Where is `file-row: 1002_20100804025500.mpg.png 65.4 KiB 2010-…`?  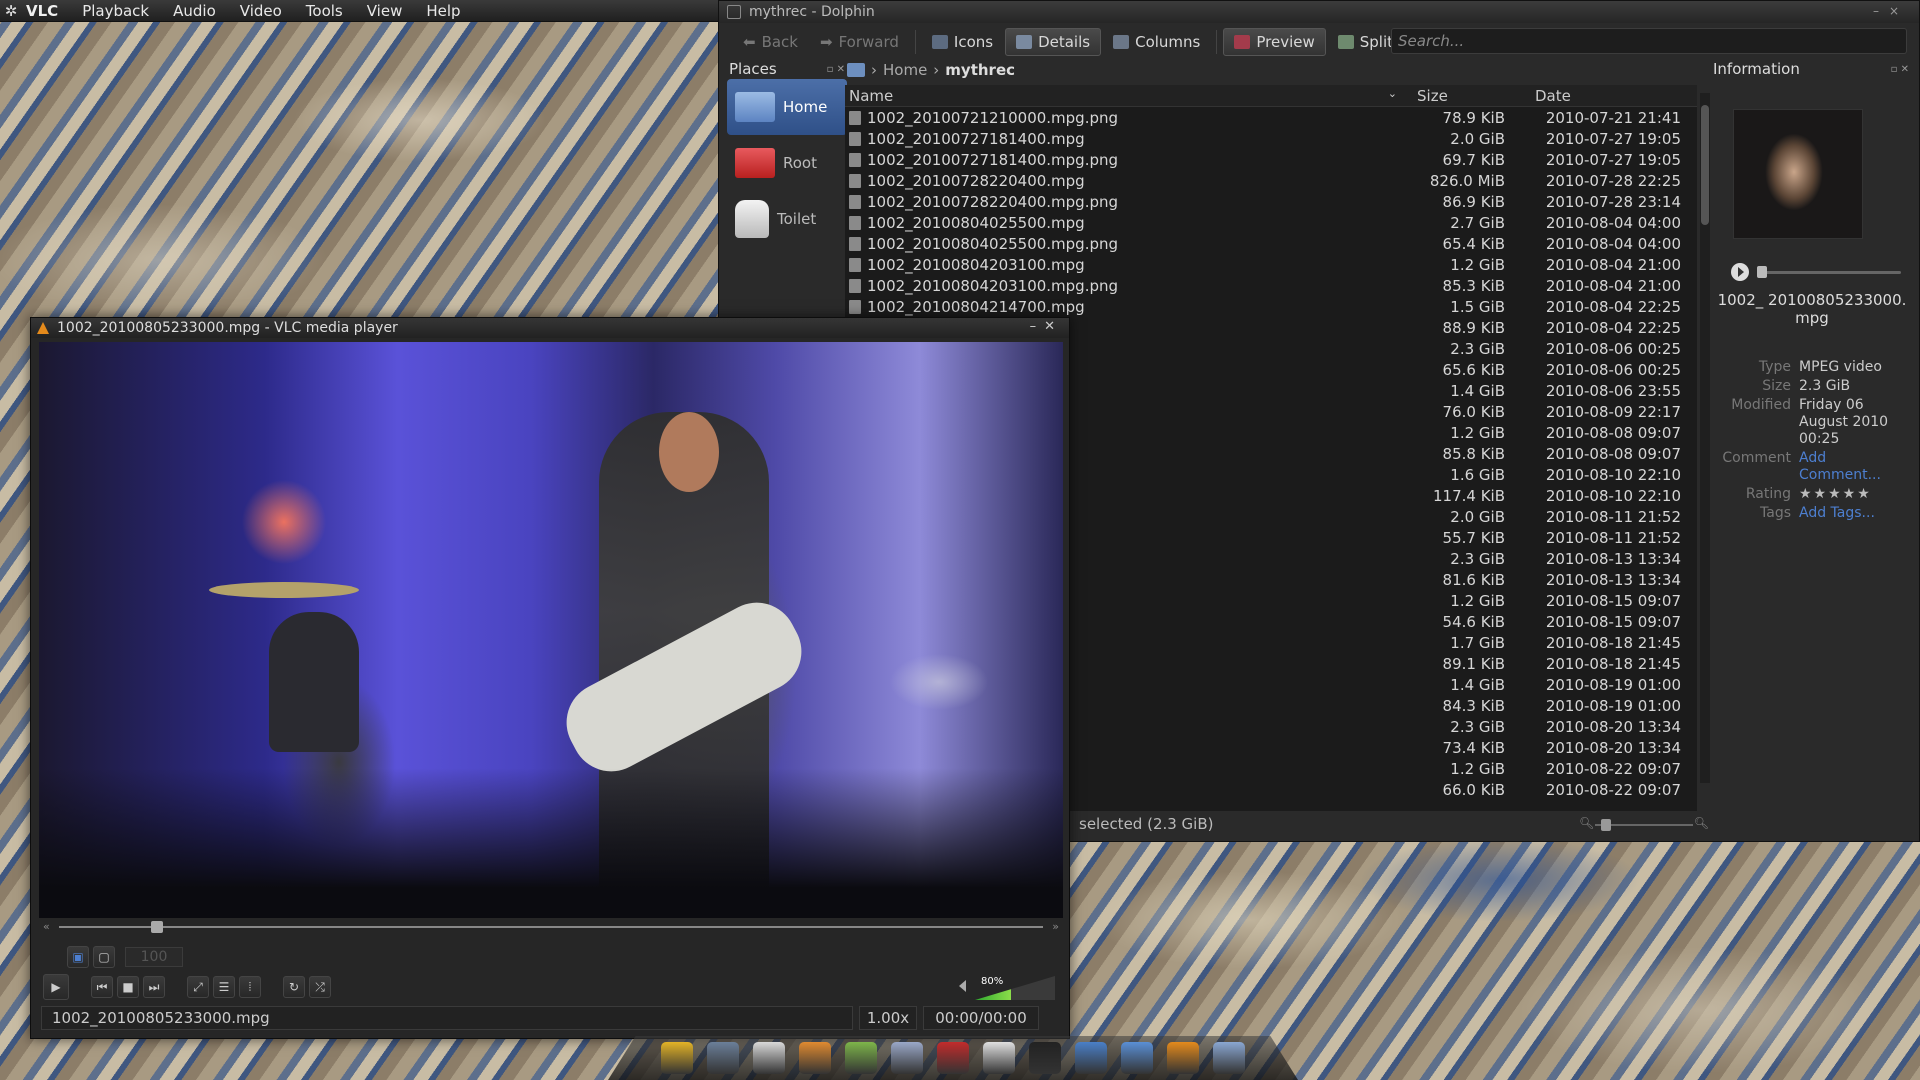 file-row: 1002_20100804025500.mpg.png 65.4 KiB 2010-… is located at coordinates (1271, 243).